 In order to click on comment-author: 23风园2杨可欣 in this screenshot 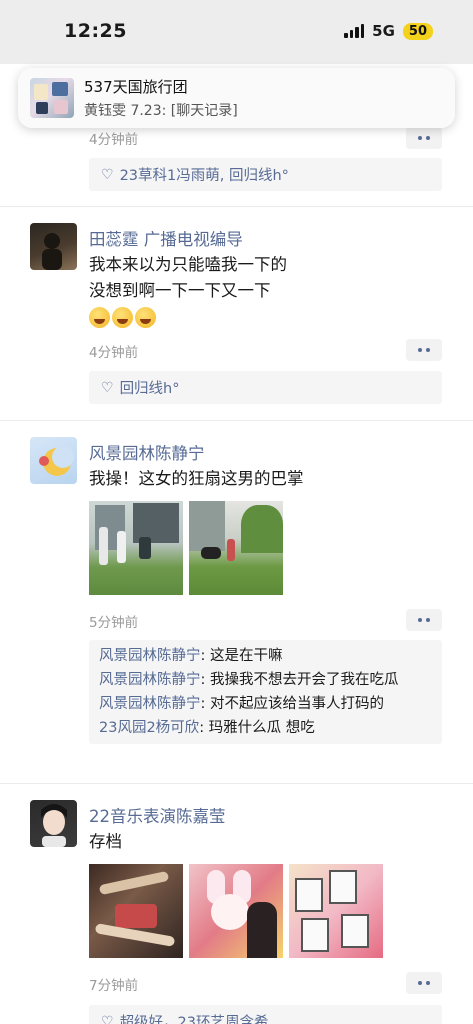, I will do `click(149, 728)`.